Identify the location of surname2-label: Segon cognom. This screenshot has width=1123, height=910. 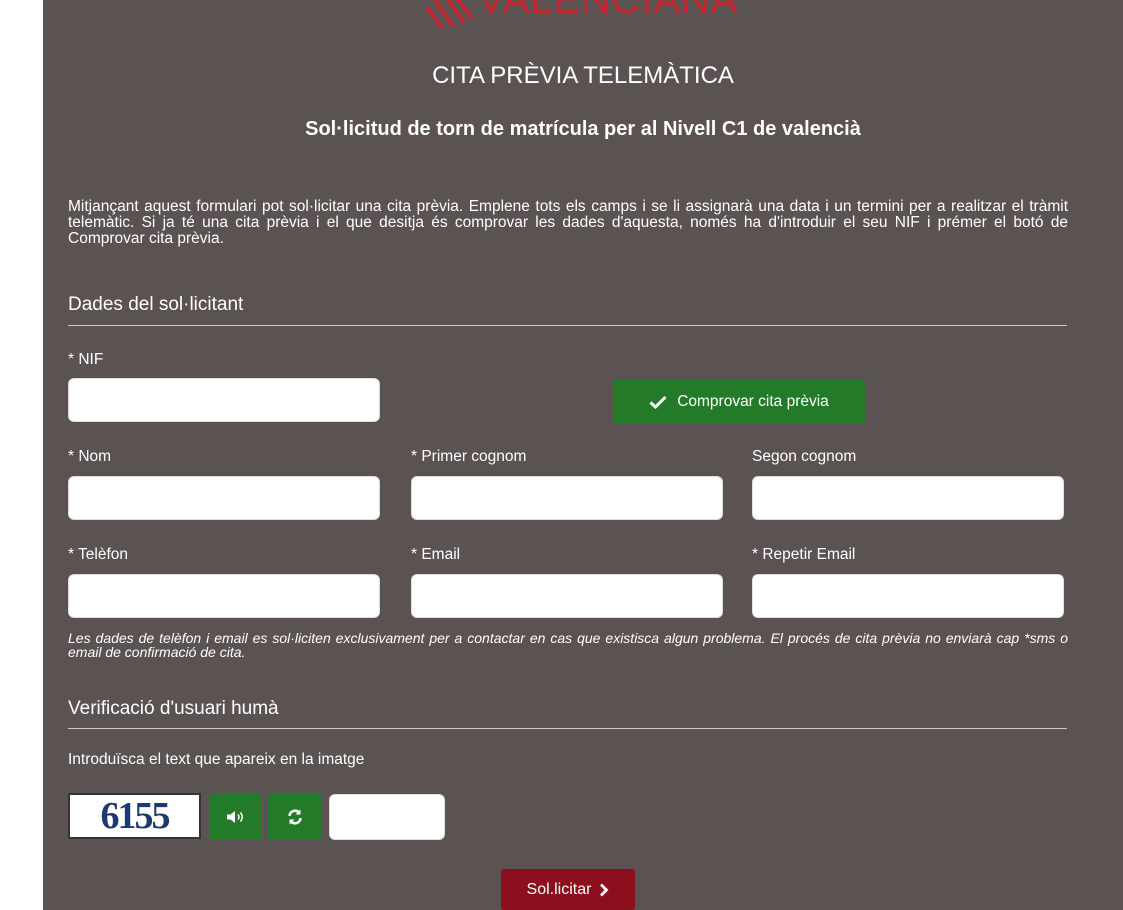
(804, 456).